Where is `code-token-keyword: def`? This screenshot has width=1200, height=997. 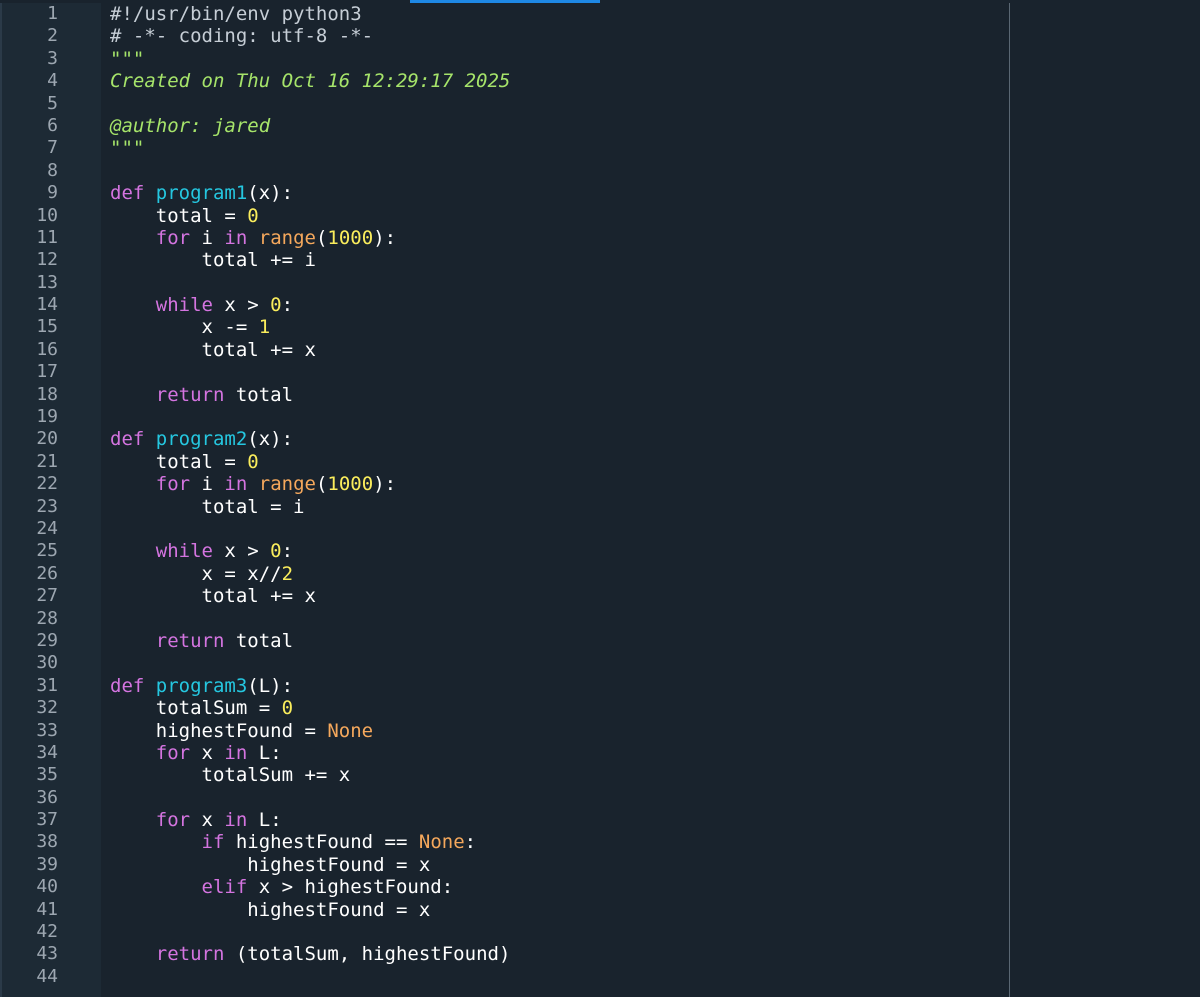 code-token-keyword: def is located at coordinates (133, 685).